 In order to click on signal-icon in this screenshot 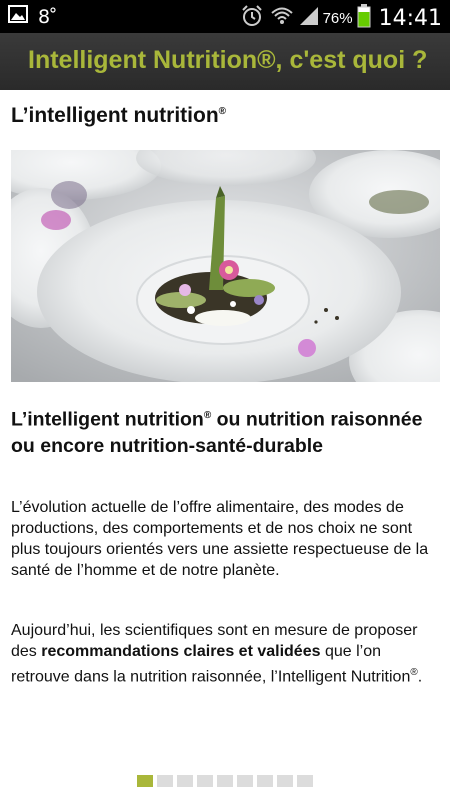, I will do `click(309, 18)`.